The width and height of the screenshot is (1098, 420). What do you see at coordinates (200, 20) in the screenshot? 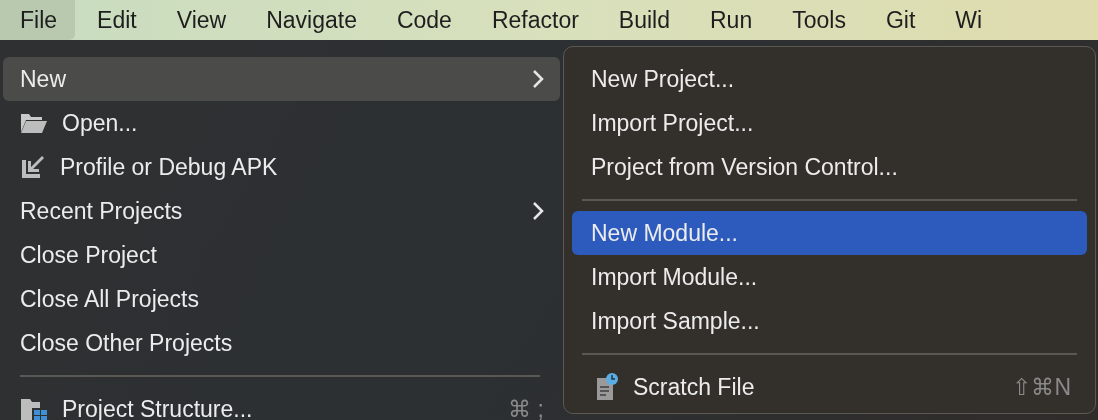
I see `menu-bar-item: View` at bounding box center [200, 20].